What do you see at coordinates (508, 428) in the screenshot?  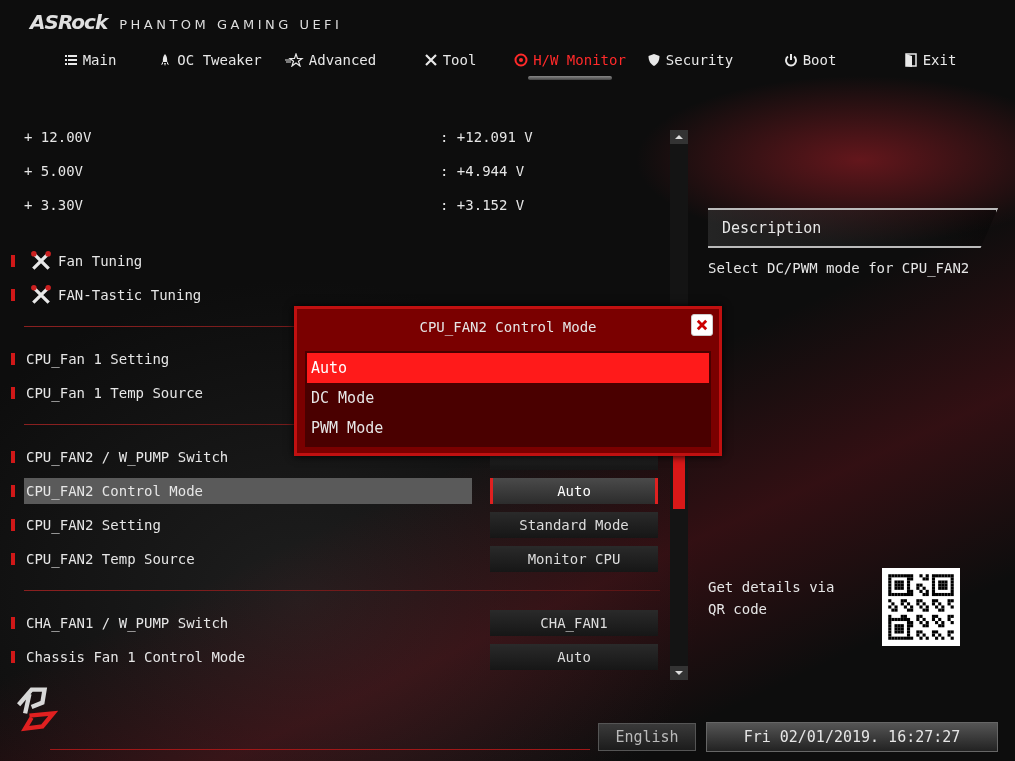 I see `dialog-option: PWM Mode` at bounding box center [508, 428].